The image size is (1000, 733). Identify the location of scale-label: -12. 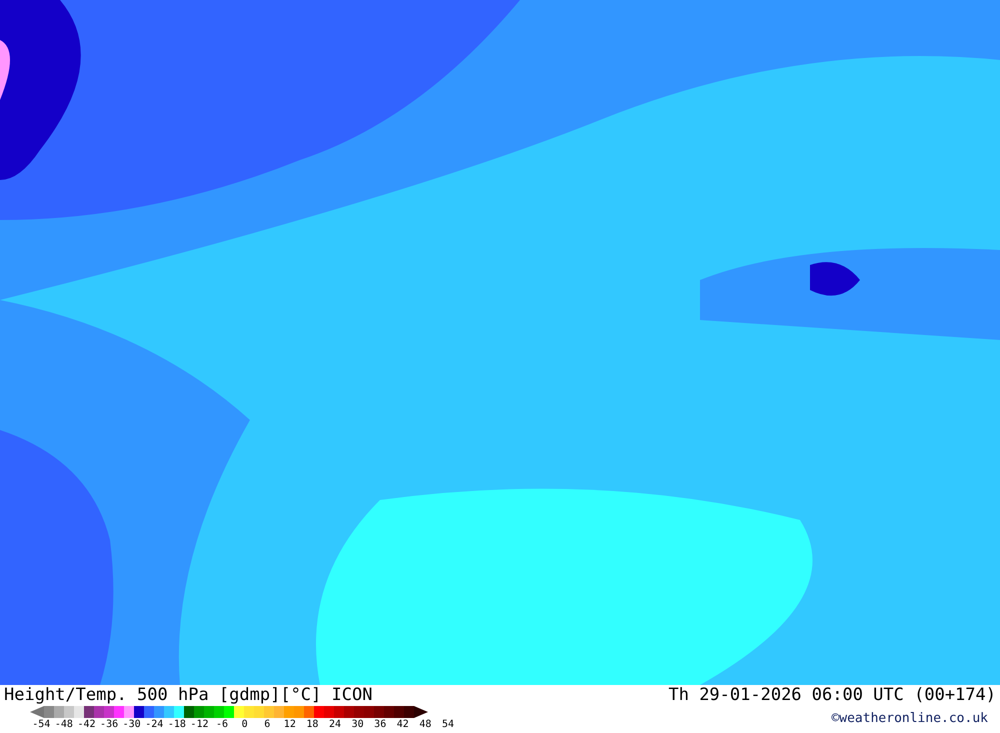
(199, 724).